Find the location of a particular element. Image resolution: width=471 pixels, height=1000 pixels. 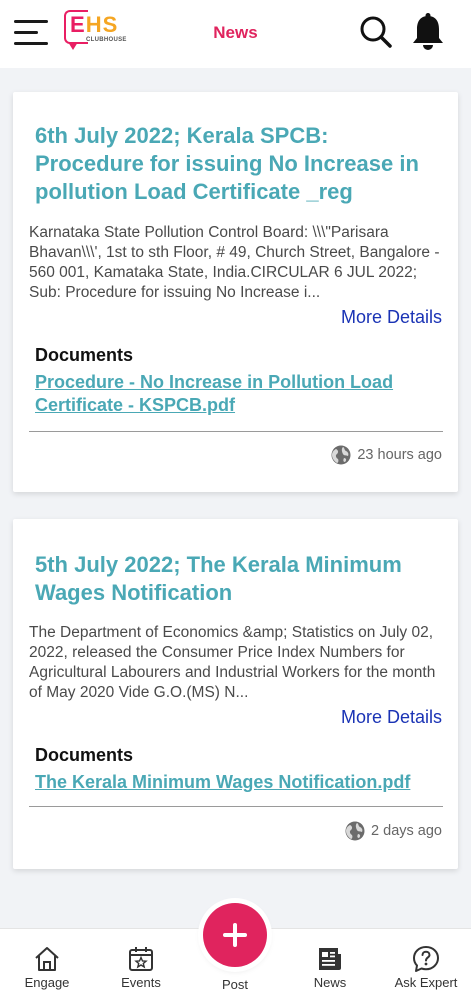

plus-icon is located at coordinates (235, 935).